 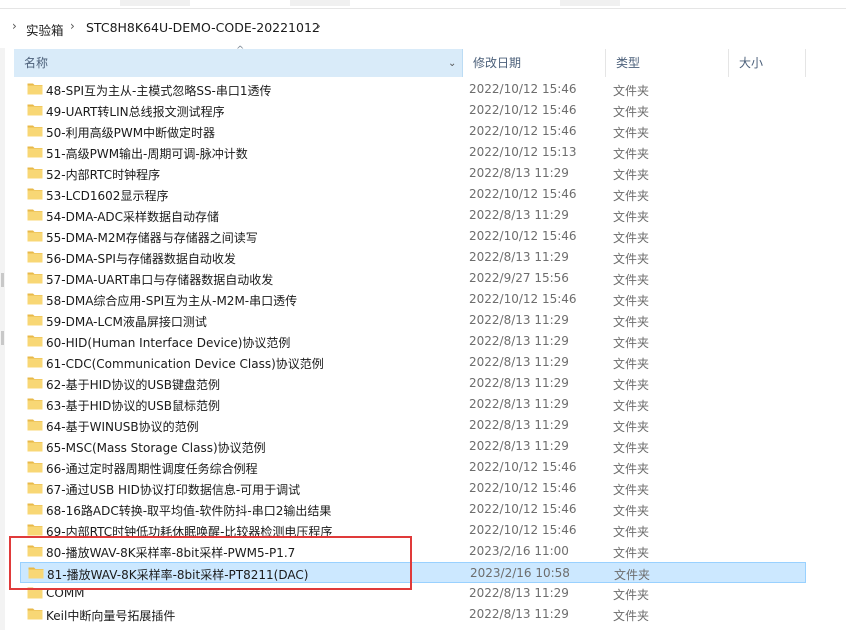 What do you see at coordinates (171, 300) in the screenshot?
I see `file-name: 58-DMA综合应用-SPI互为主从-M2M-串口透传` at bounding box center [171, 300].